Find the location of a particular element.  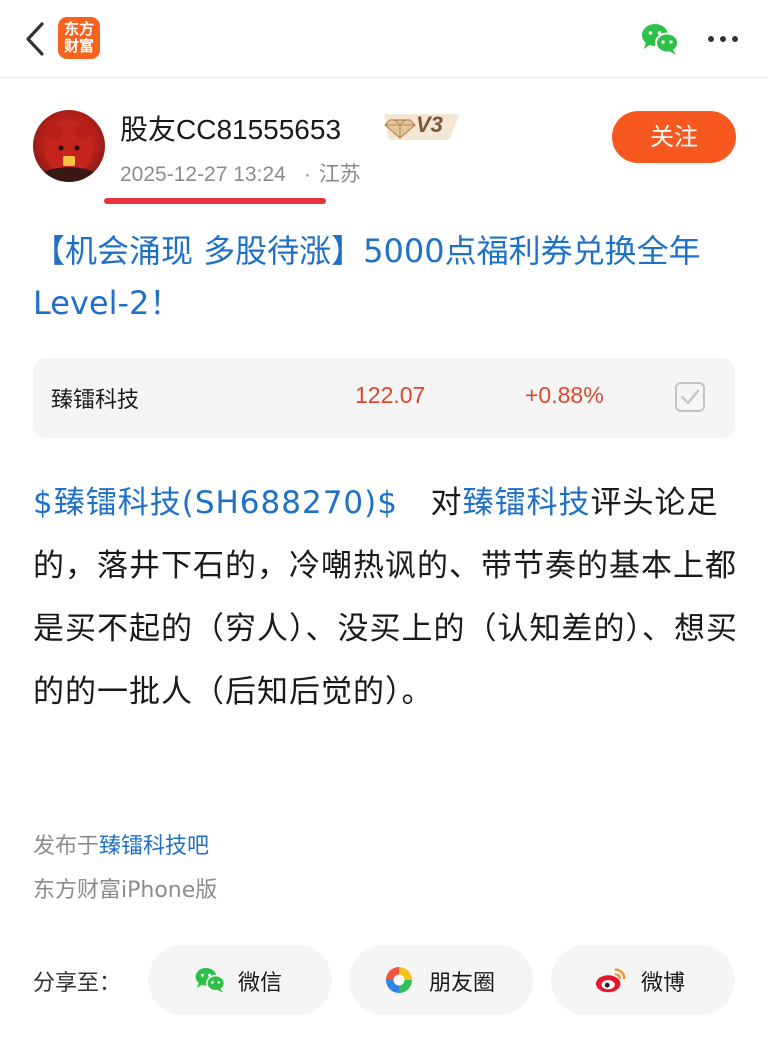

body-intro: 对 is located at coordinates (446, 503).